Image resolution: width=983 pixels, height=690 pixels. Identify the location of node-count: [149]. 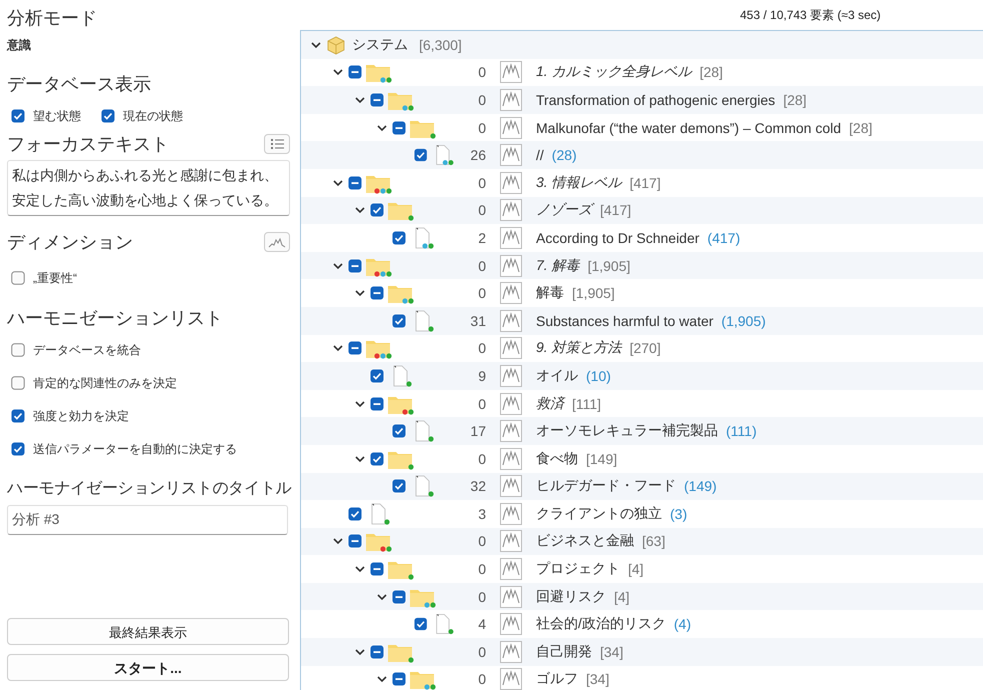
(602, 458).